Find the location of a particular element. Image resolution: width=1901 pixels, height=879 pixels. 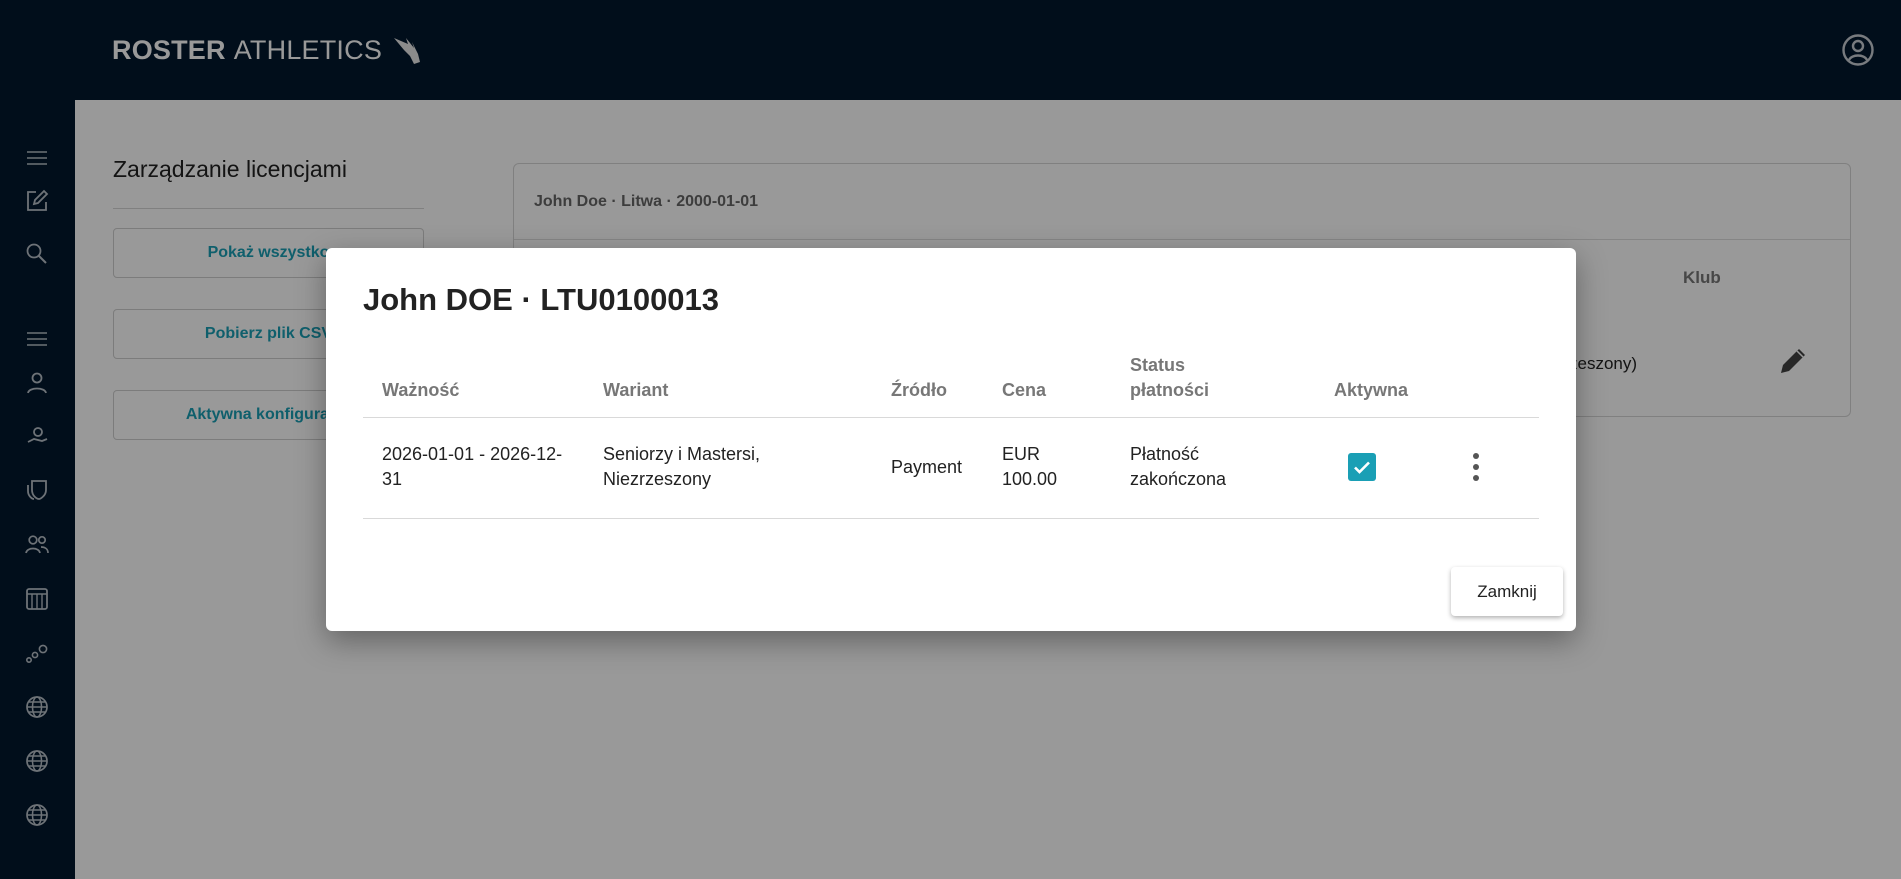

column-validity: Ważność is located at coordinates (421, 390).